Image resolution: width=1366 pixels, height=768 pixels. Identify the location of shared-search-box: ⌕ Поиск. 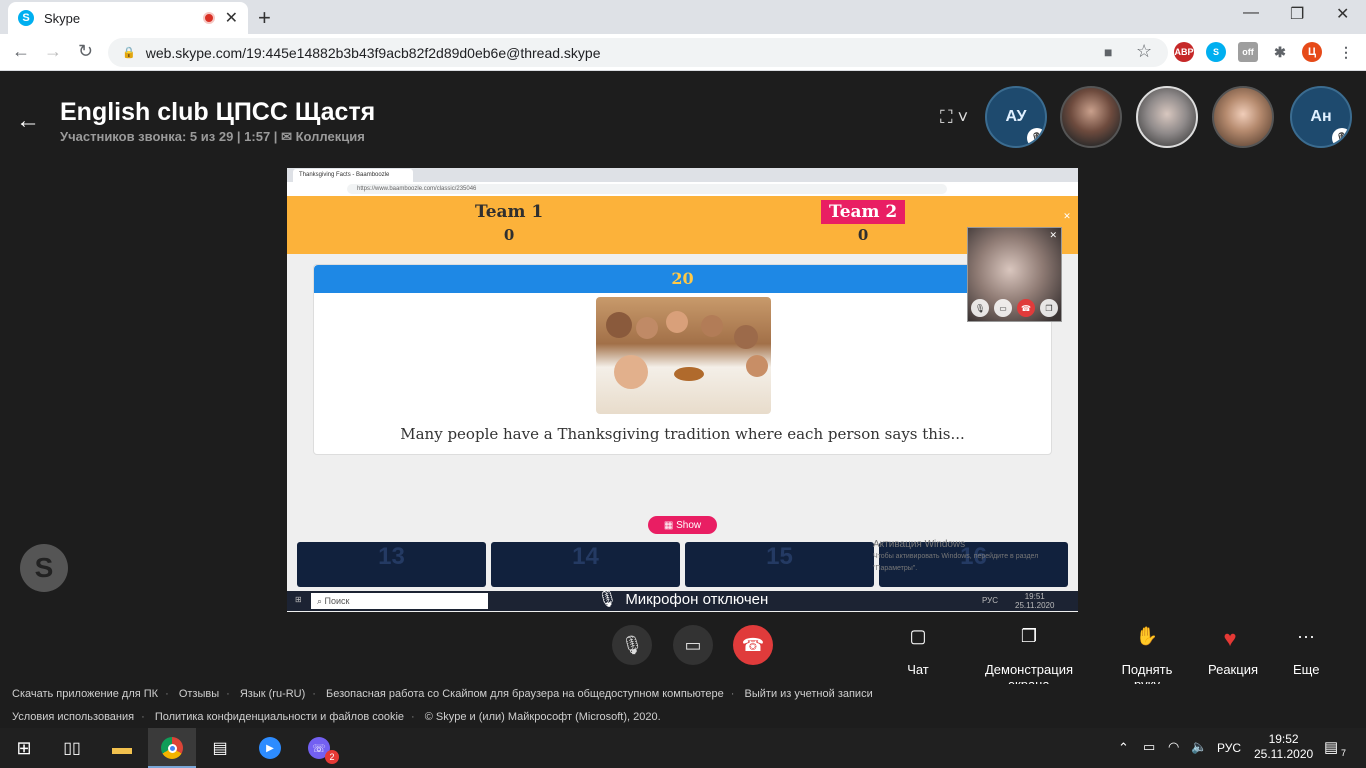
(399, 601).